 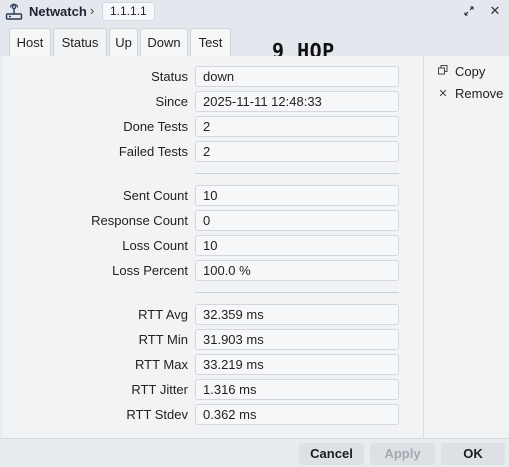 I want to click on field-value: 100.0 %, so click(x=297, y=270).